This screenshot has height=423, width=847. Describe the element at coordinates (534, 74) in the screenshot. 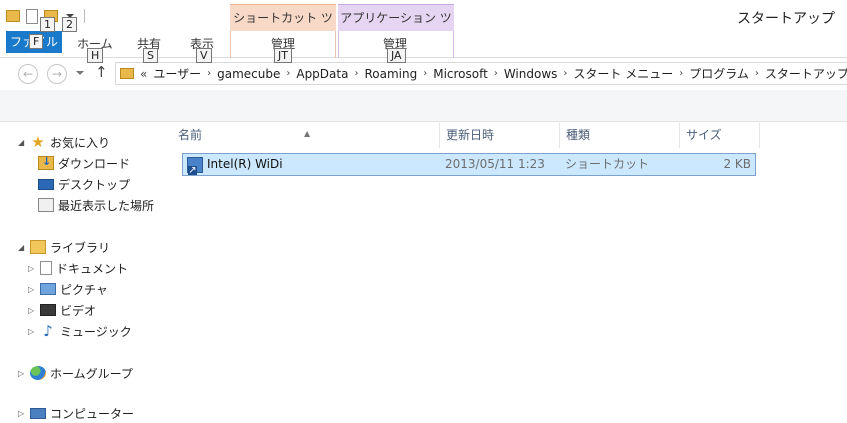

I see `breadcrumb-windows: Windows` at that location.